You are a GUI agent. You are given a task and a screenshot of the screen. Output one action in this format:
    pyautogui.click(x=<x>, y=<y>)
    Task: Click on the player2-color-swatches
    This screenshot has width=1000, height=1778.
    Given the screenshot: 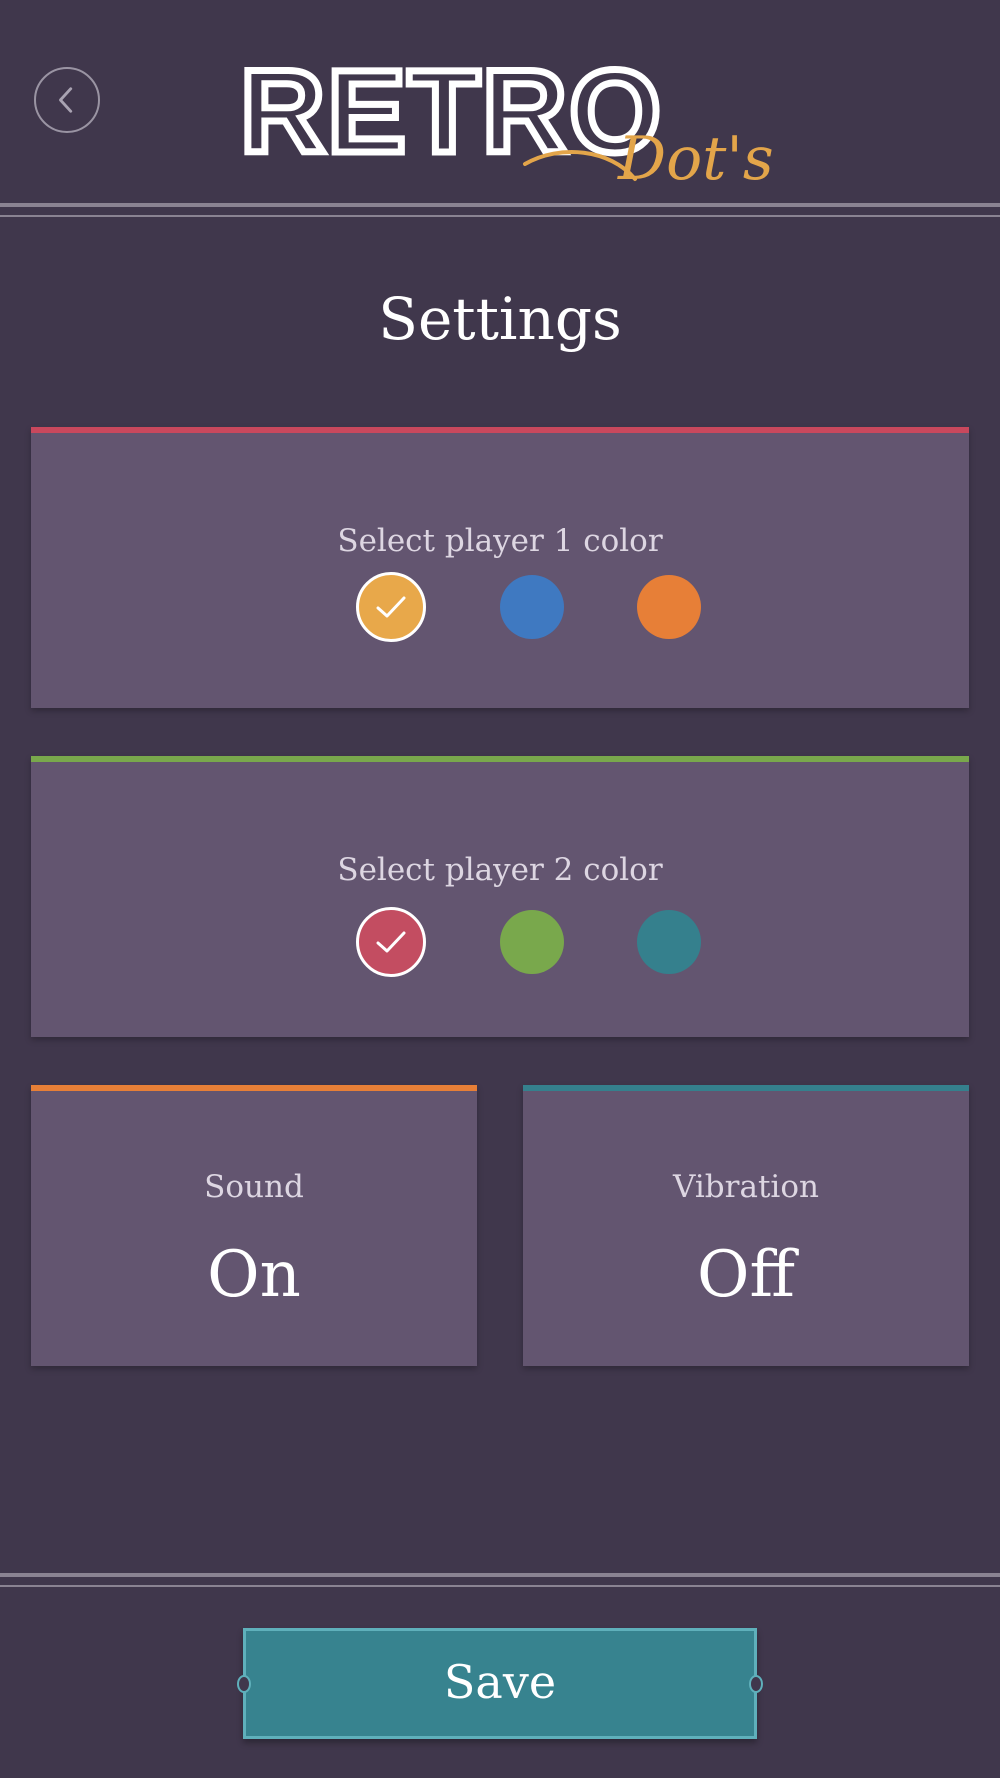 What is the action you would take?
    pyautogui.click(x=500, y=942)
    